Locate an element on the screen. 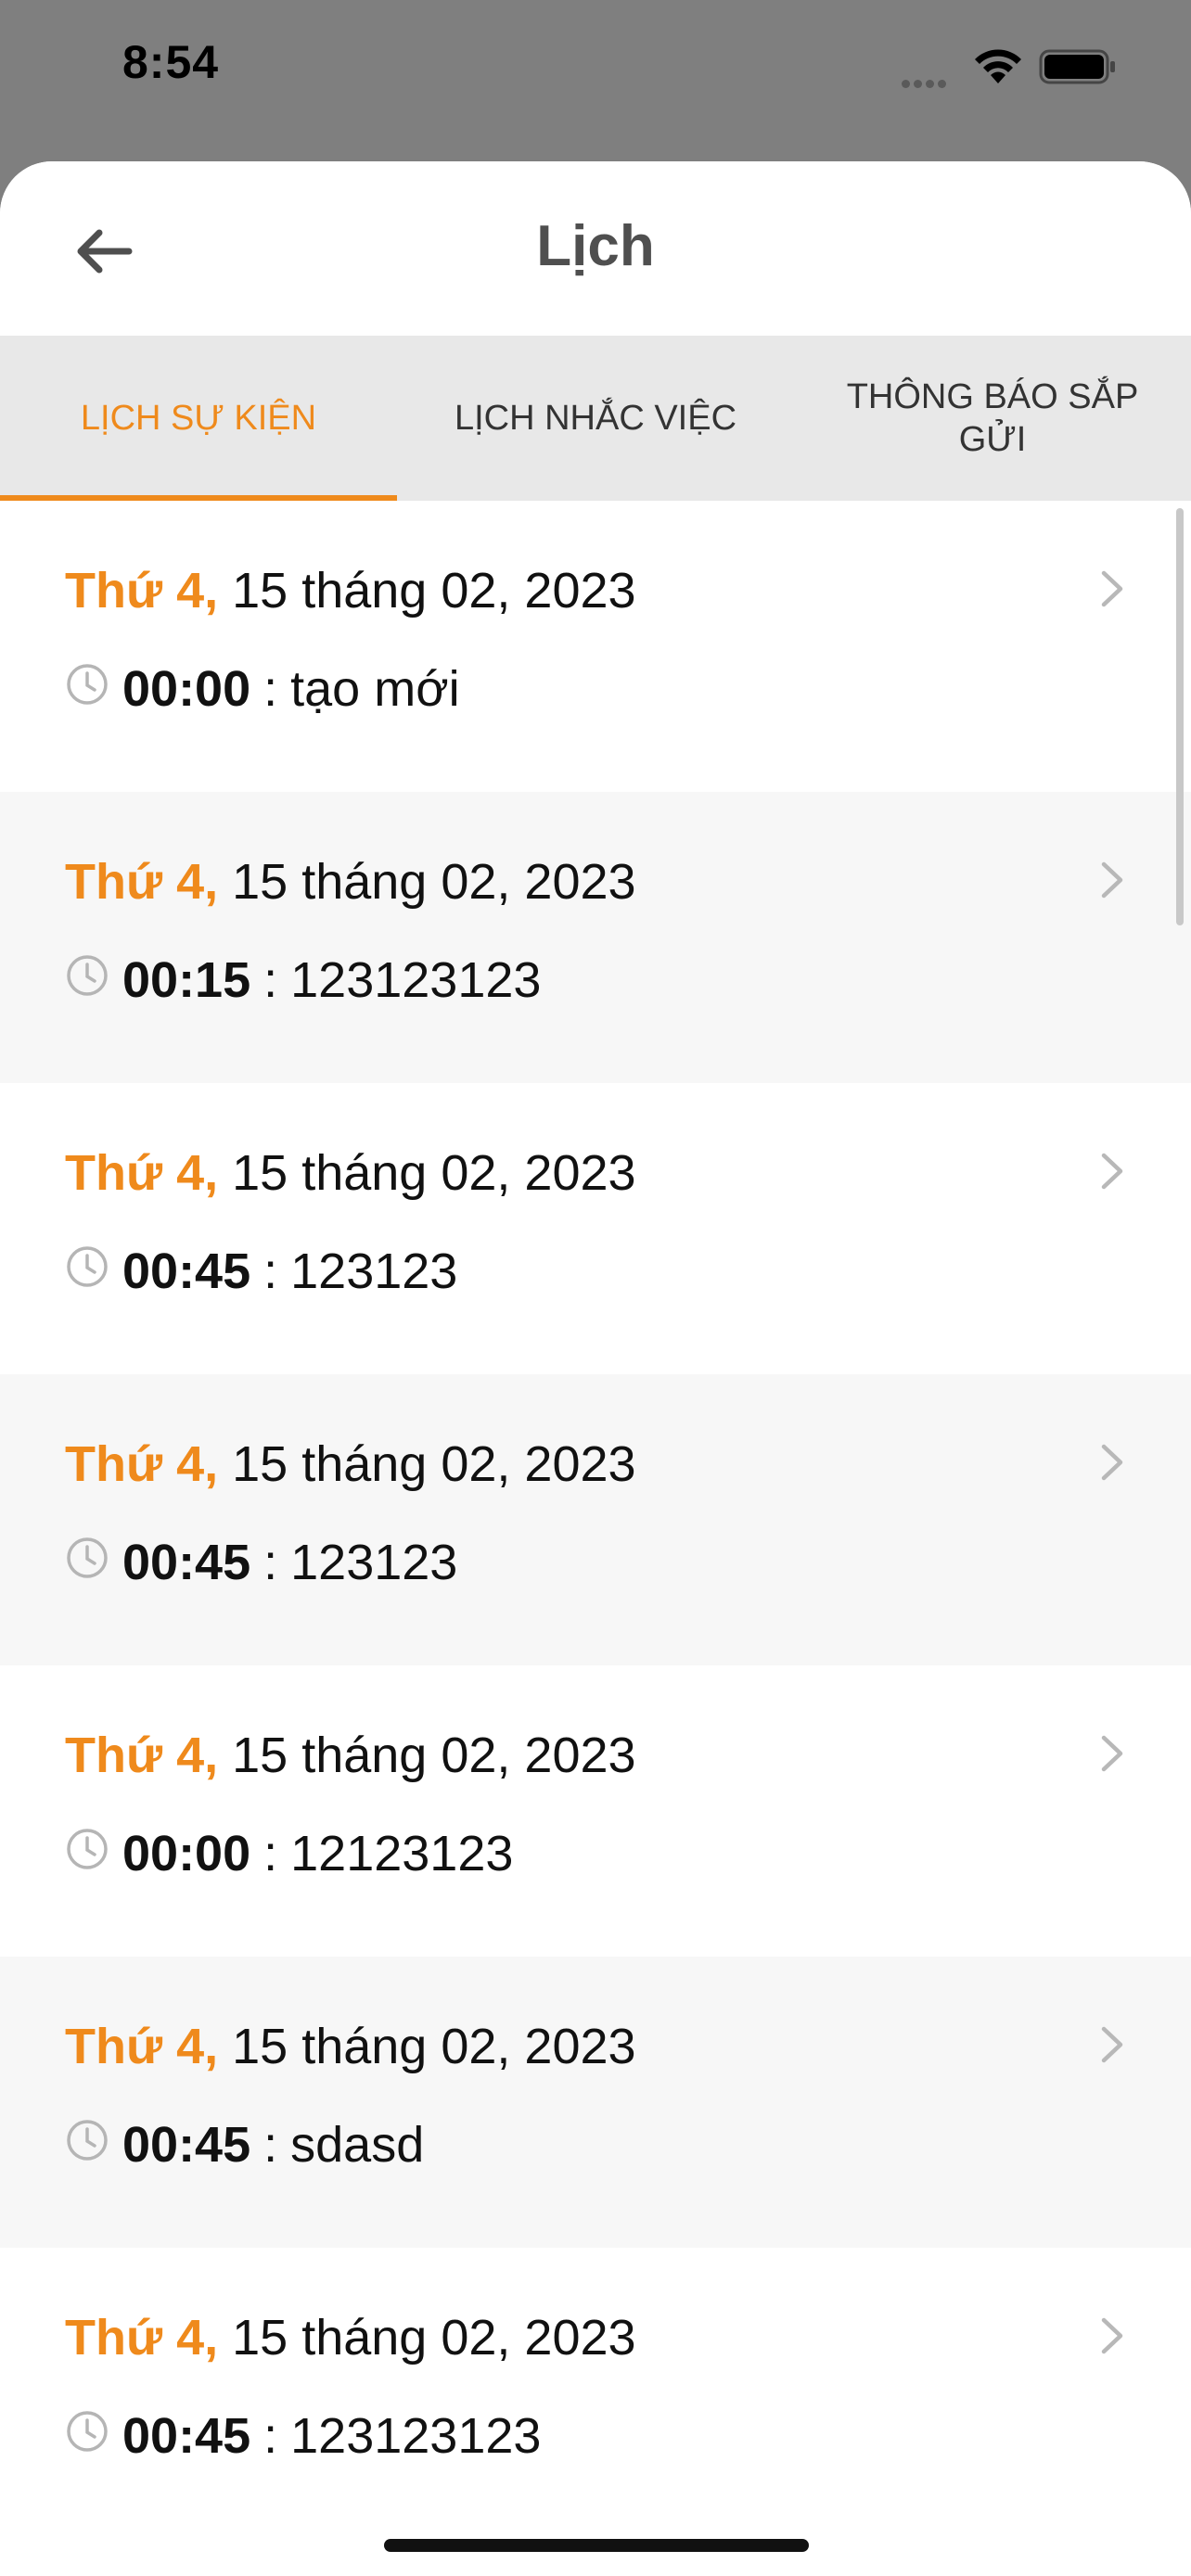 Image resolution: width=1191 pixels, height=2576 pixels. tab-label: THÔNG BÁO SẮP GỬI is located at coordinates (992, 418).